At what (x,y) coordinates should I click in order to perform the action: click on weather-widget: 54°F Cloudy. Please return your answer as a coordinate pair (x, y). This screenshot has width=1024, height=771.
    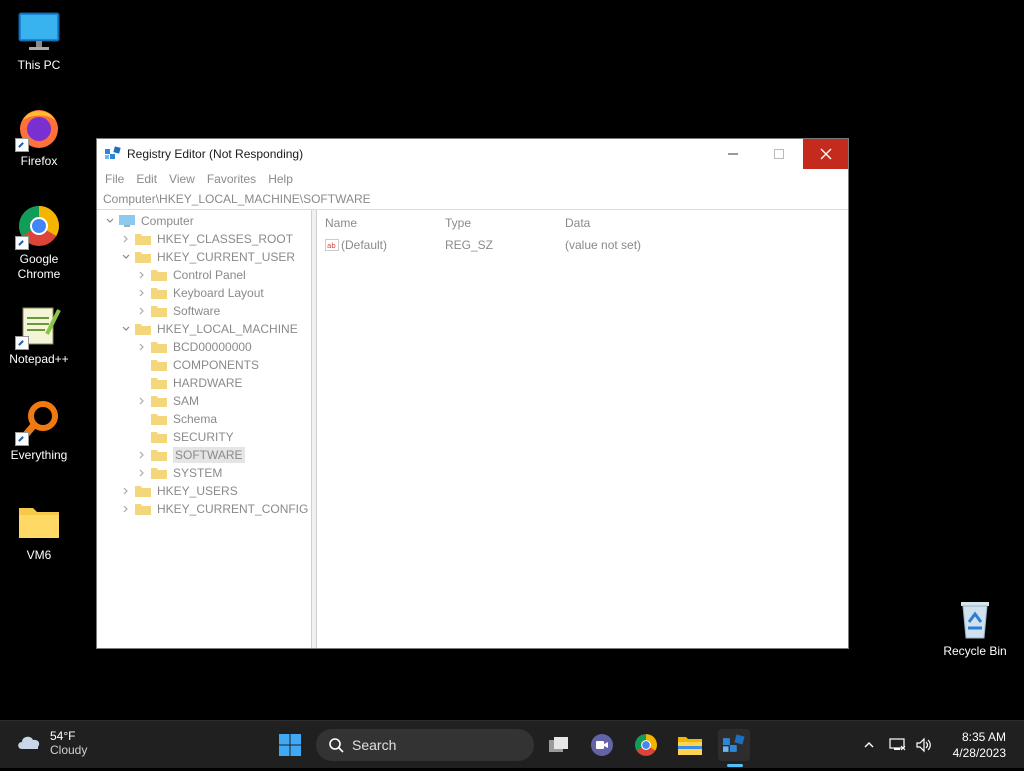
    Looking at the image, I should click on (51, 743).